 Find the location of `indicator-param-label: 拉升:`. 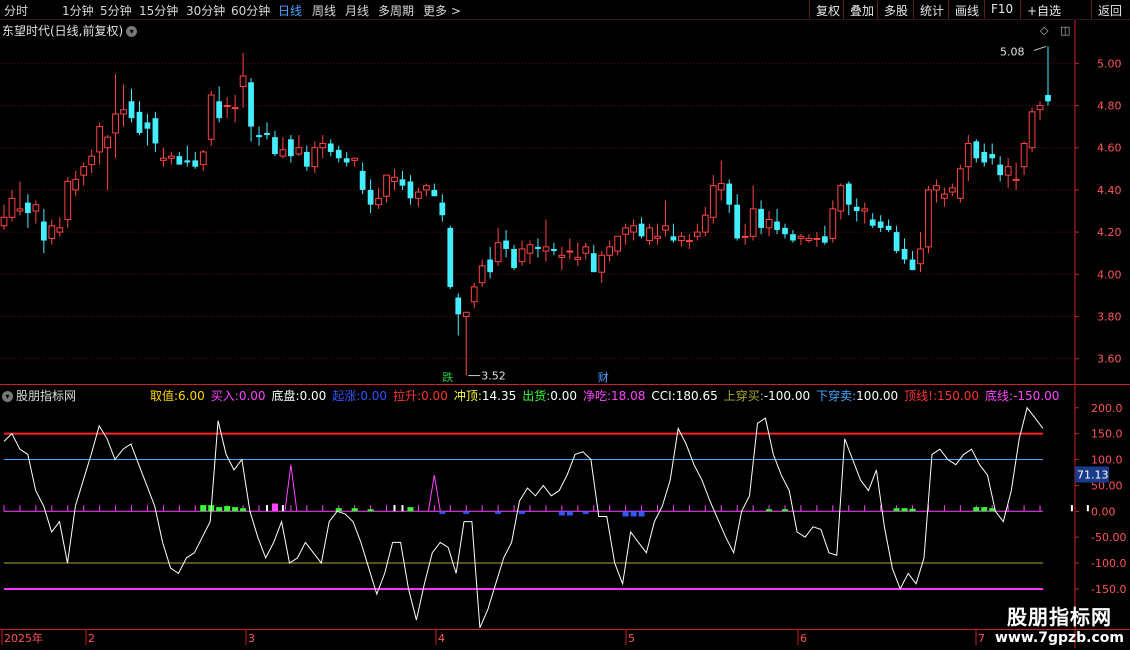

indicator-param-label: 拉升: is located at coordinates (407, 396).